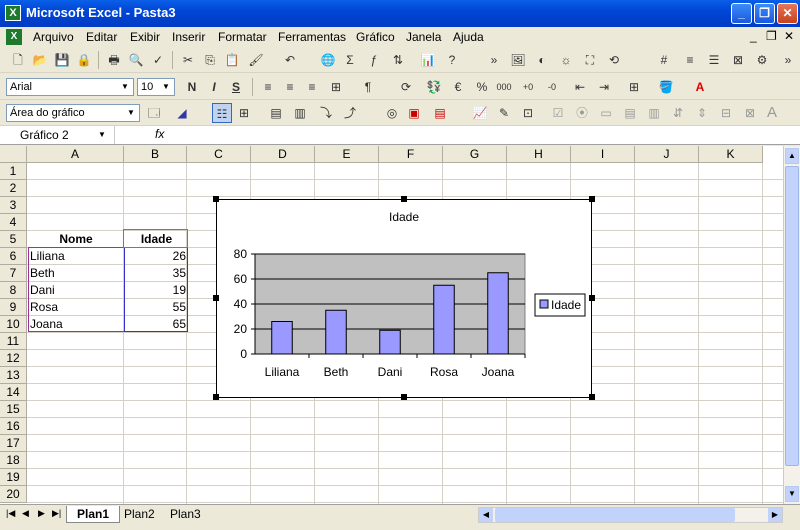 The width and height of the screenshot is (800, 530). I want to click on sort-icon: ⇅, so click(398, 60).